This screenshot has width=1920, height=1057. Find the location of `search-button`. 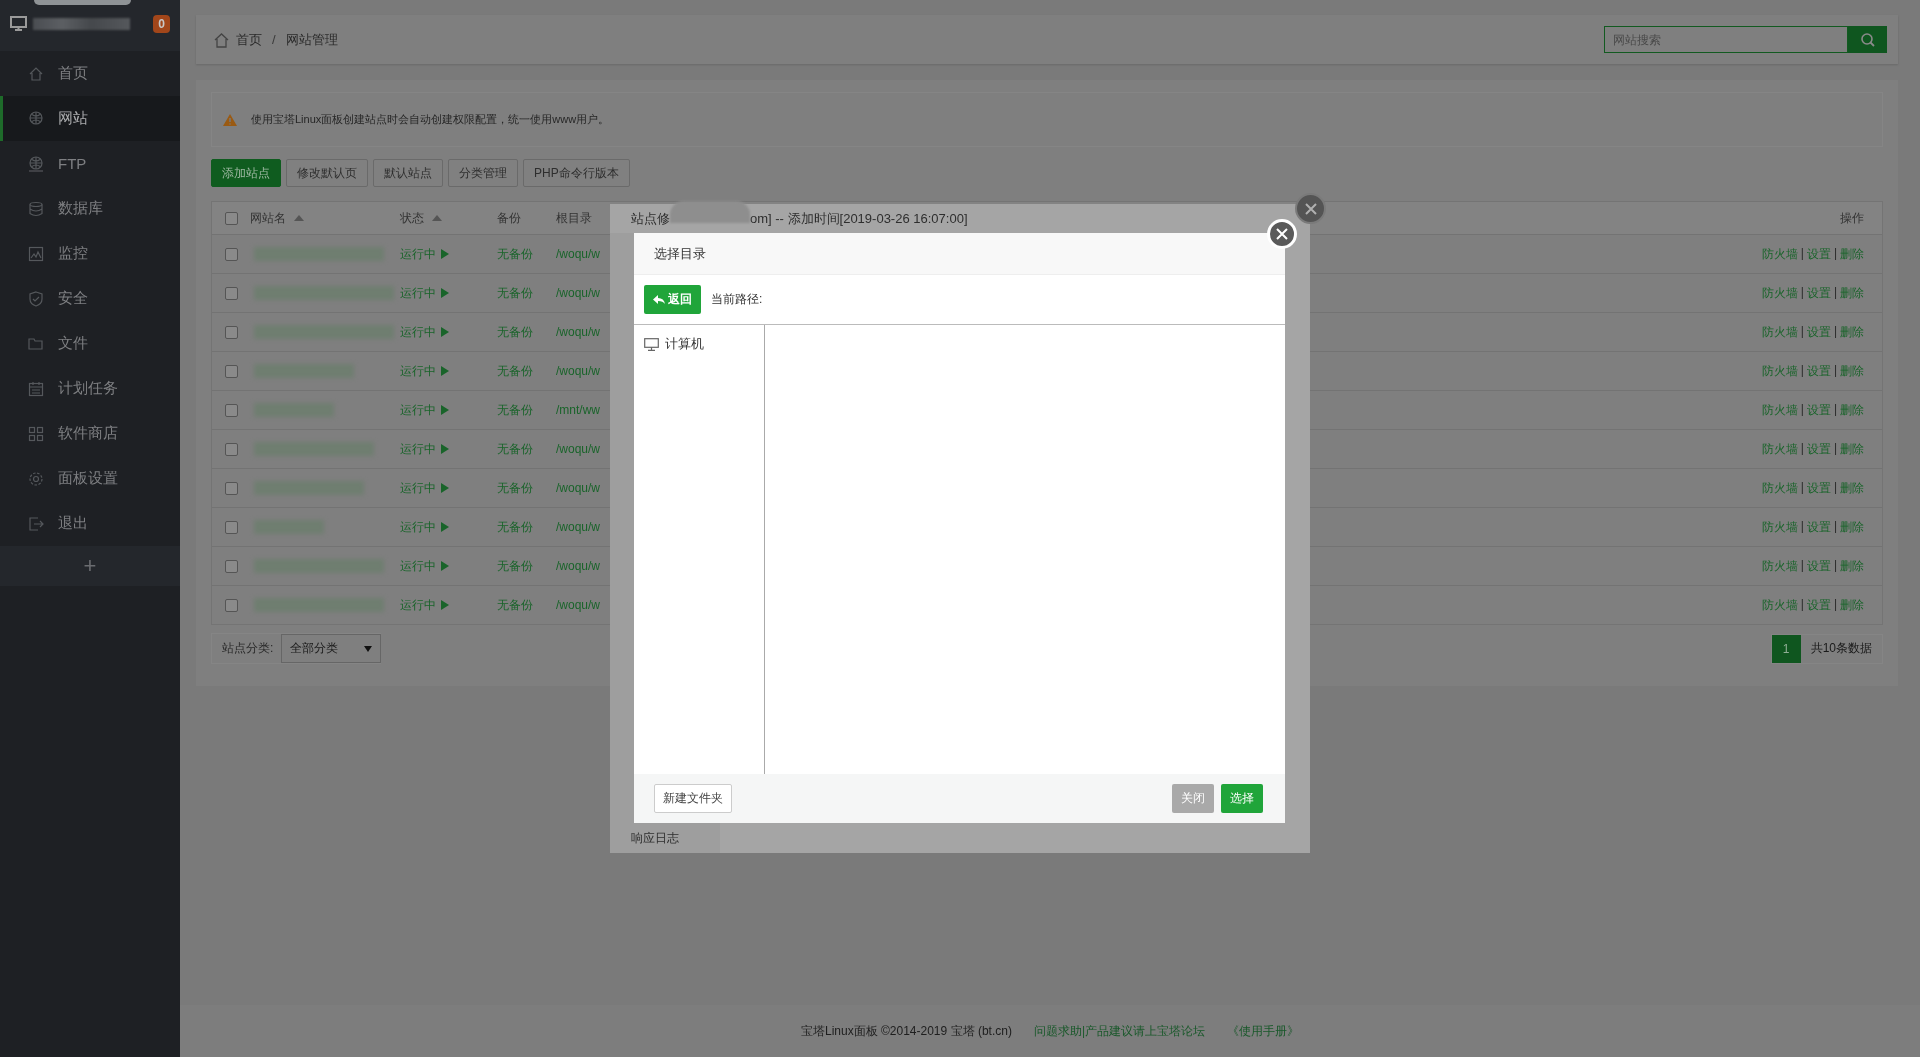

search-button is located at coordinates (1867, 39).